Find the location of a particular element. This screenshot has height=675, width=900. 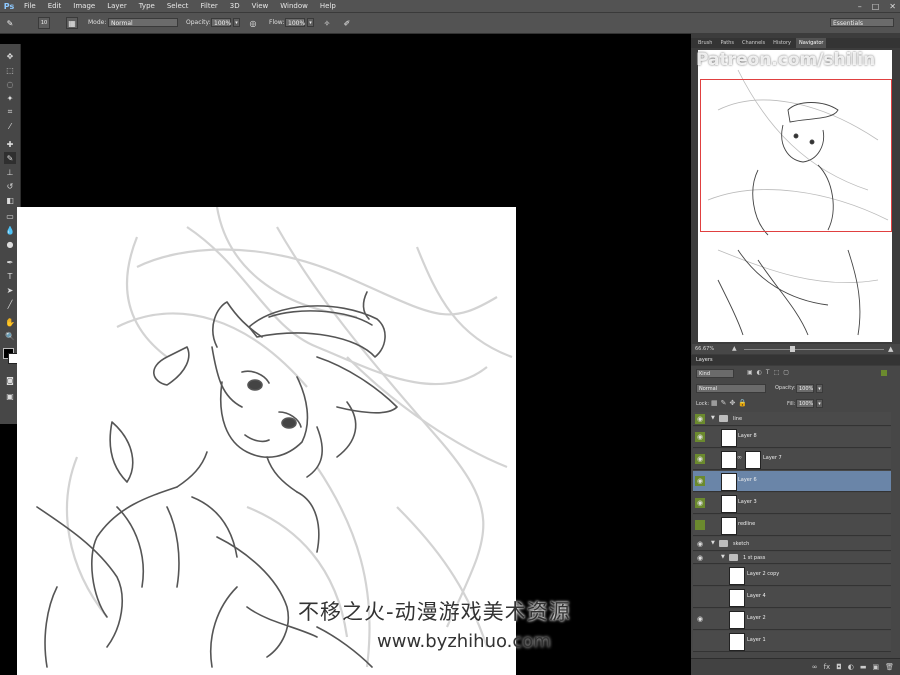

zoom-out-icon: ▲ is located at coordinates (735, 349).